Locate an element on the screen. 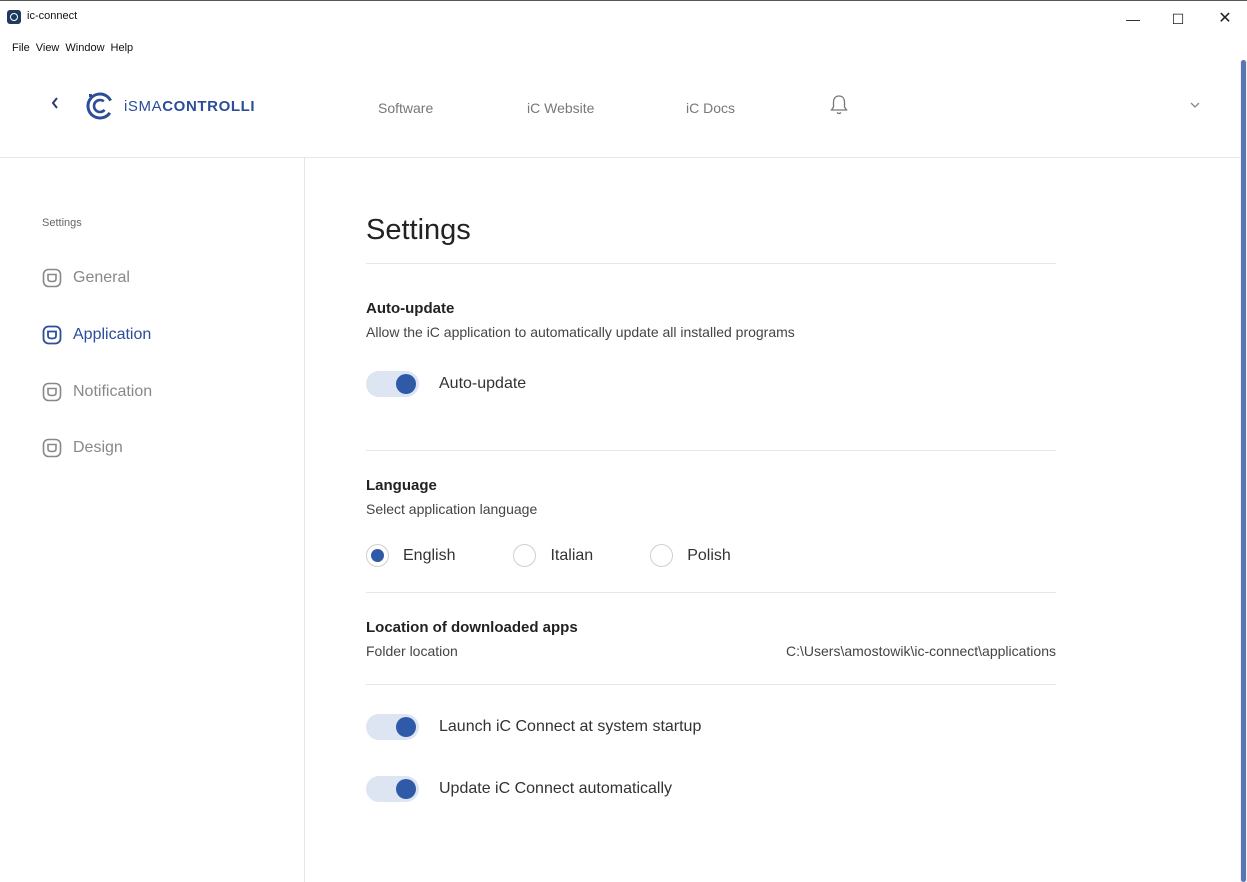 The image size is (1247, 882). sidebar-item-label: Application is located at coordinates (112, 334).